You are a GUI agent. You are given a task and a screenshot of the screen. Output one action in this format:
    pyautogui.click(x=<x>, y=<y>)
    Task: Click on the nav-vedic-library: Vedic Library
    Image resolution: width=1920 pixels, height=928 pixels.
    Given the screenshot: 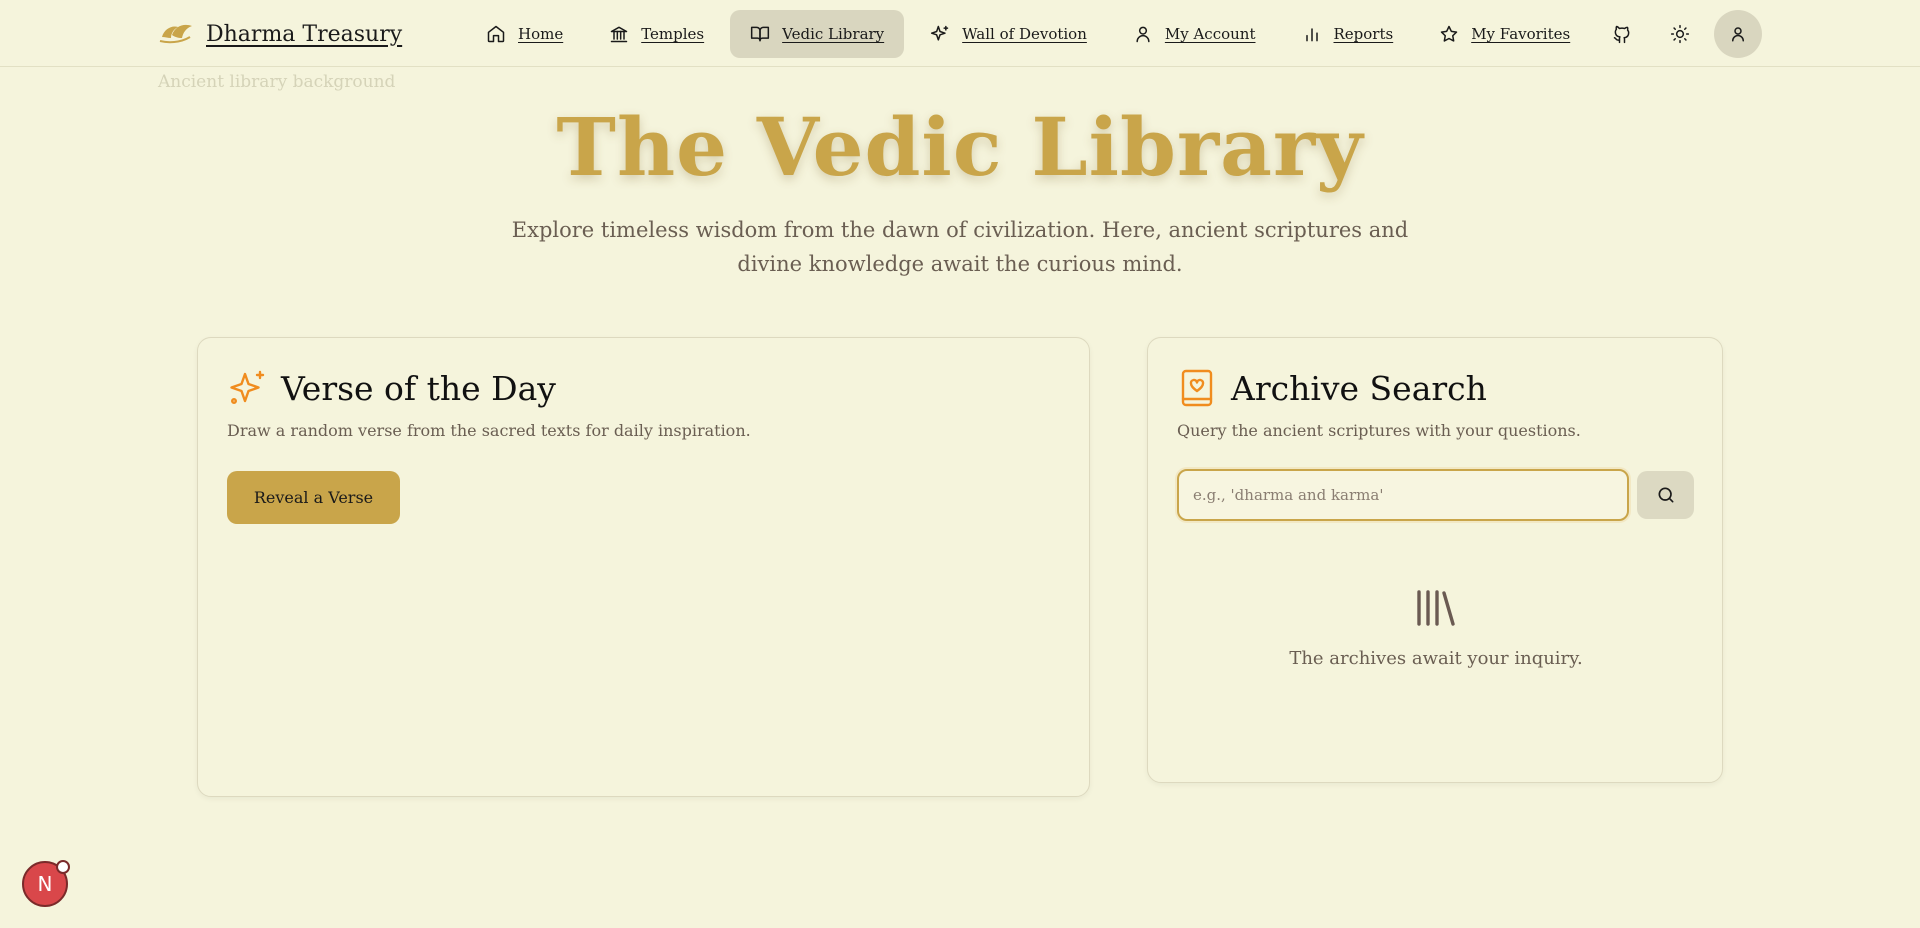 What is the action you would take?
    pyautogui.click(x=817, y=34)
    